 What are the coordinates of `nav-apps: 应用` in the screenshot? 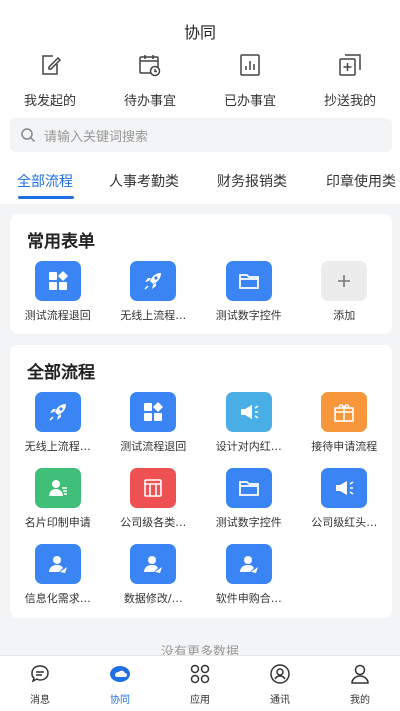 It's located at (200, 683).